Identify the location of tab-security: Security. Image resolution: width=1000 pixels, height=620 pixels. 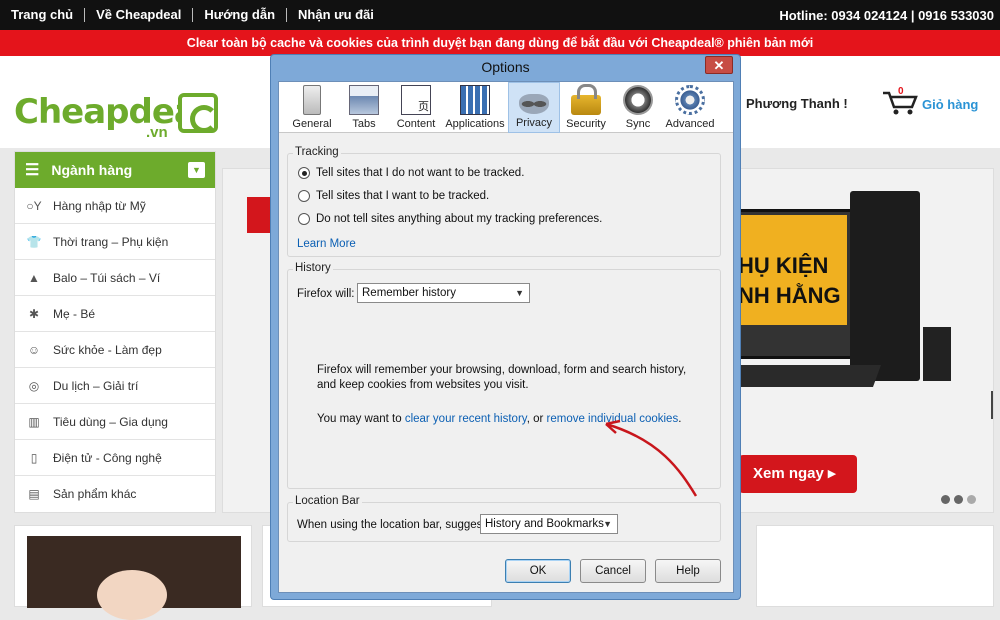
(586, 107).